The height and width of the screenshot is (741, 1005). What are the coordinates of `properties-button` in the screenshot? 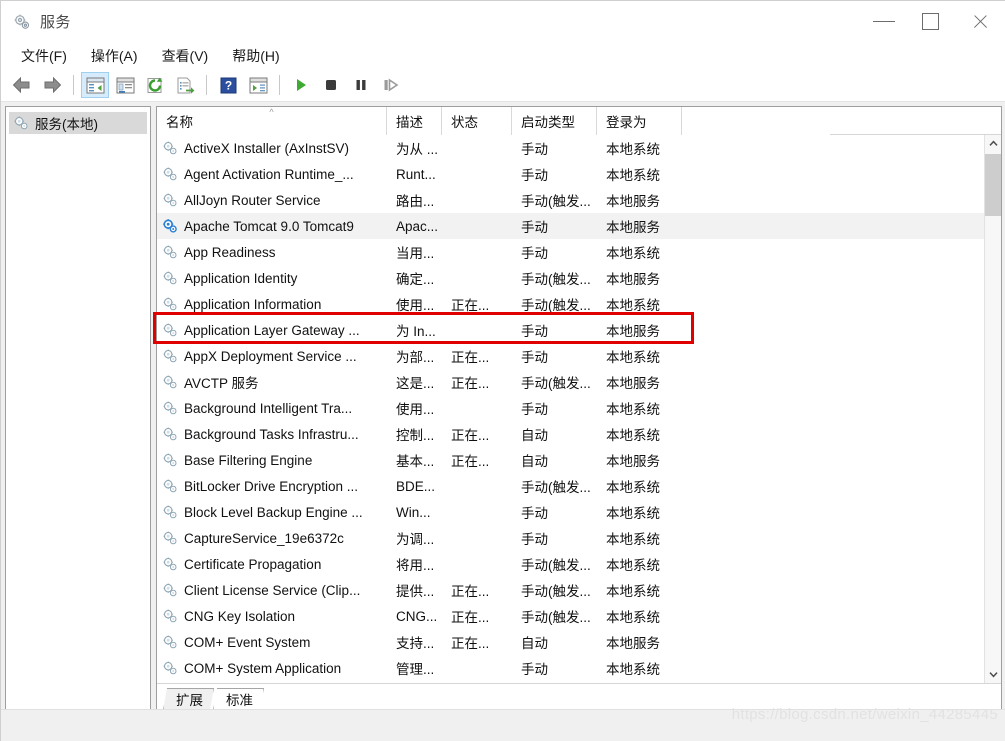 It's located at (125, 85).